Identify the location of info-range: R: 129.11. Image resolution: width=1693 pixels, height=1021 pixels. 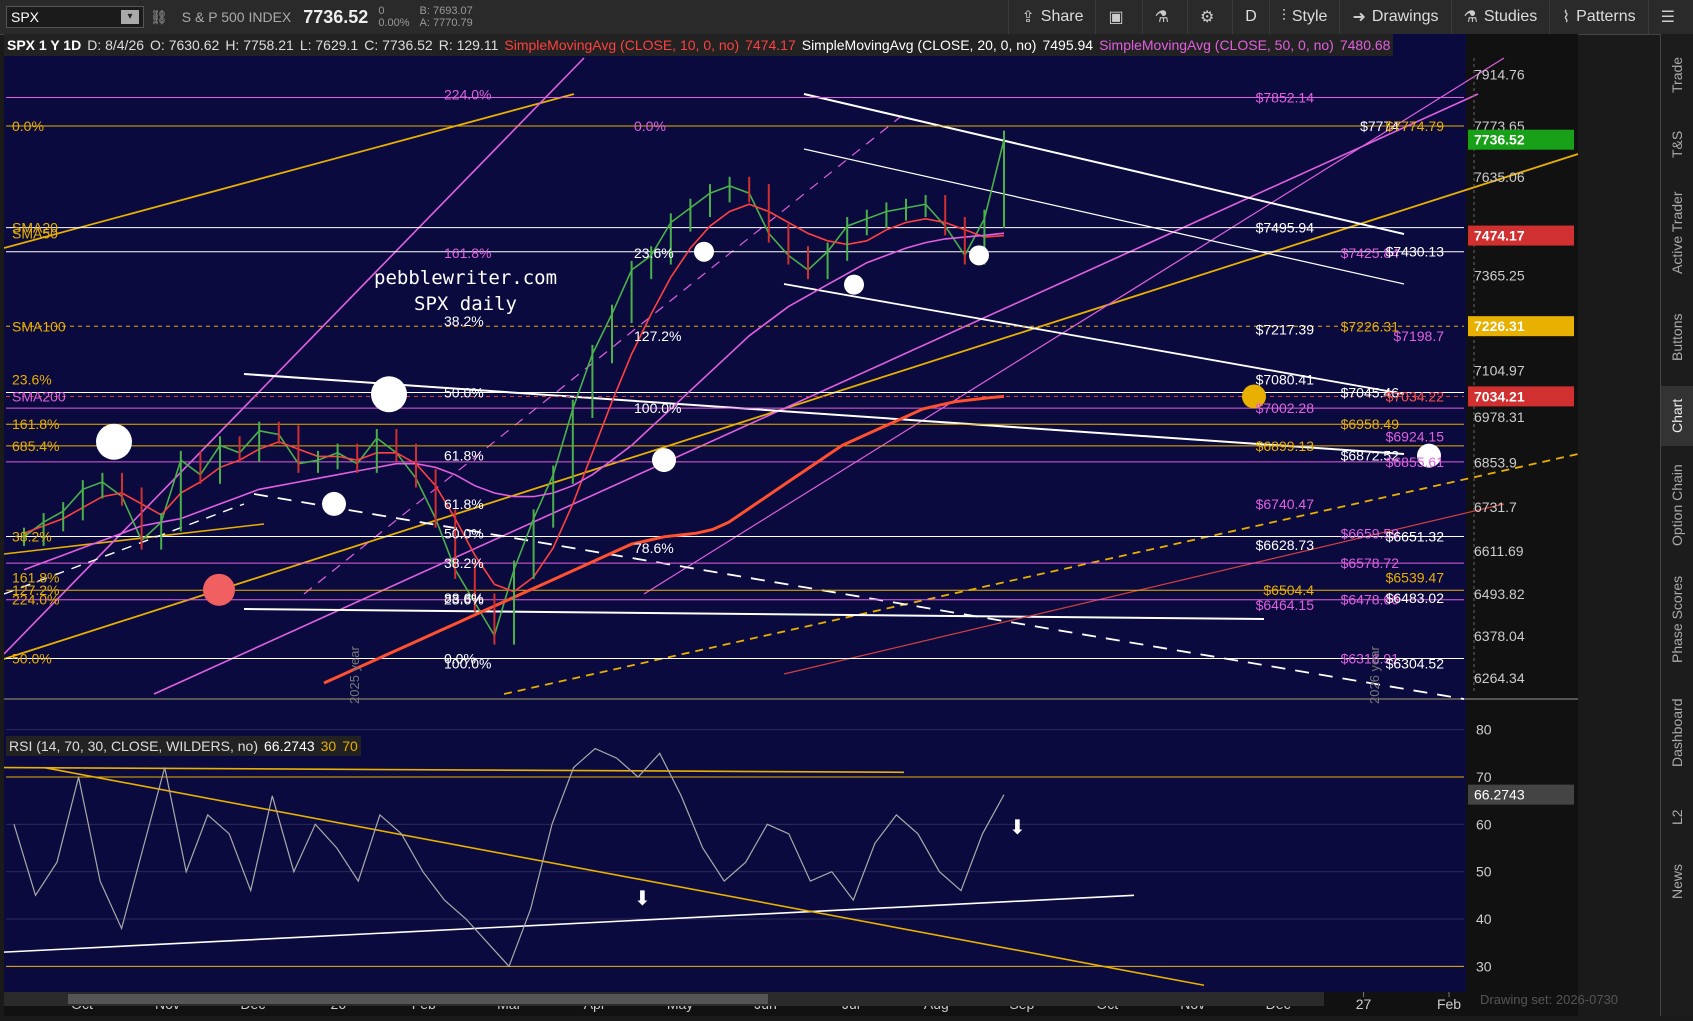
(468, 45).